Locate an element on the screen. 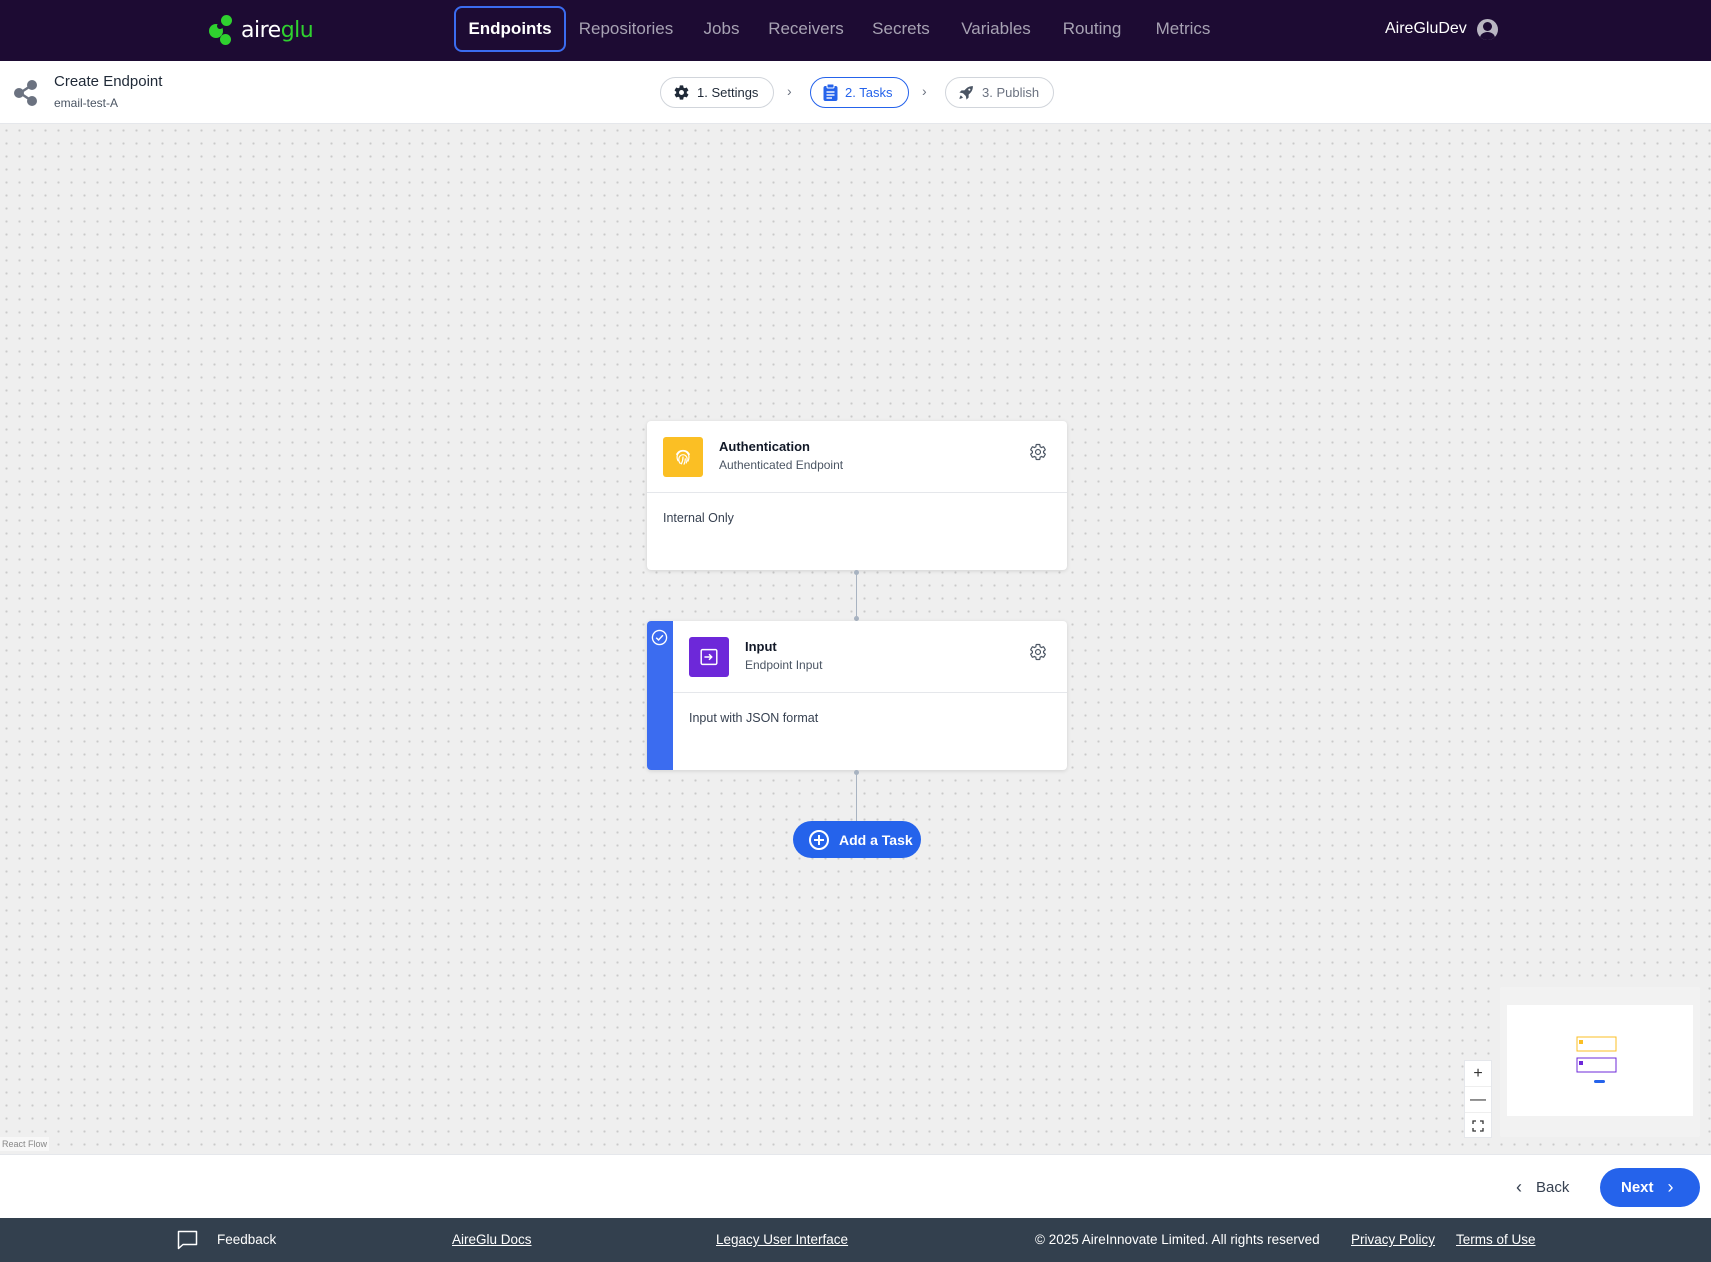 The height and width of the screenshot is (1262, 1711). rocket-icon is located at coordinates (966, 93).